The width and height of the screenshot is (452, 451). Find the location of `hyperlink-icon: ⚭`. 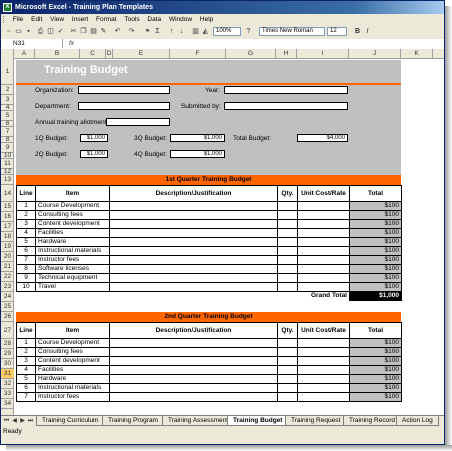

hyperlink-icon: ⚭ is located at coordinates (147, 31).